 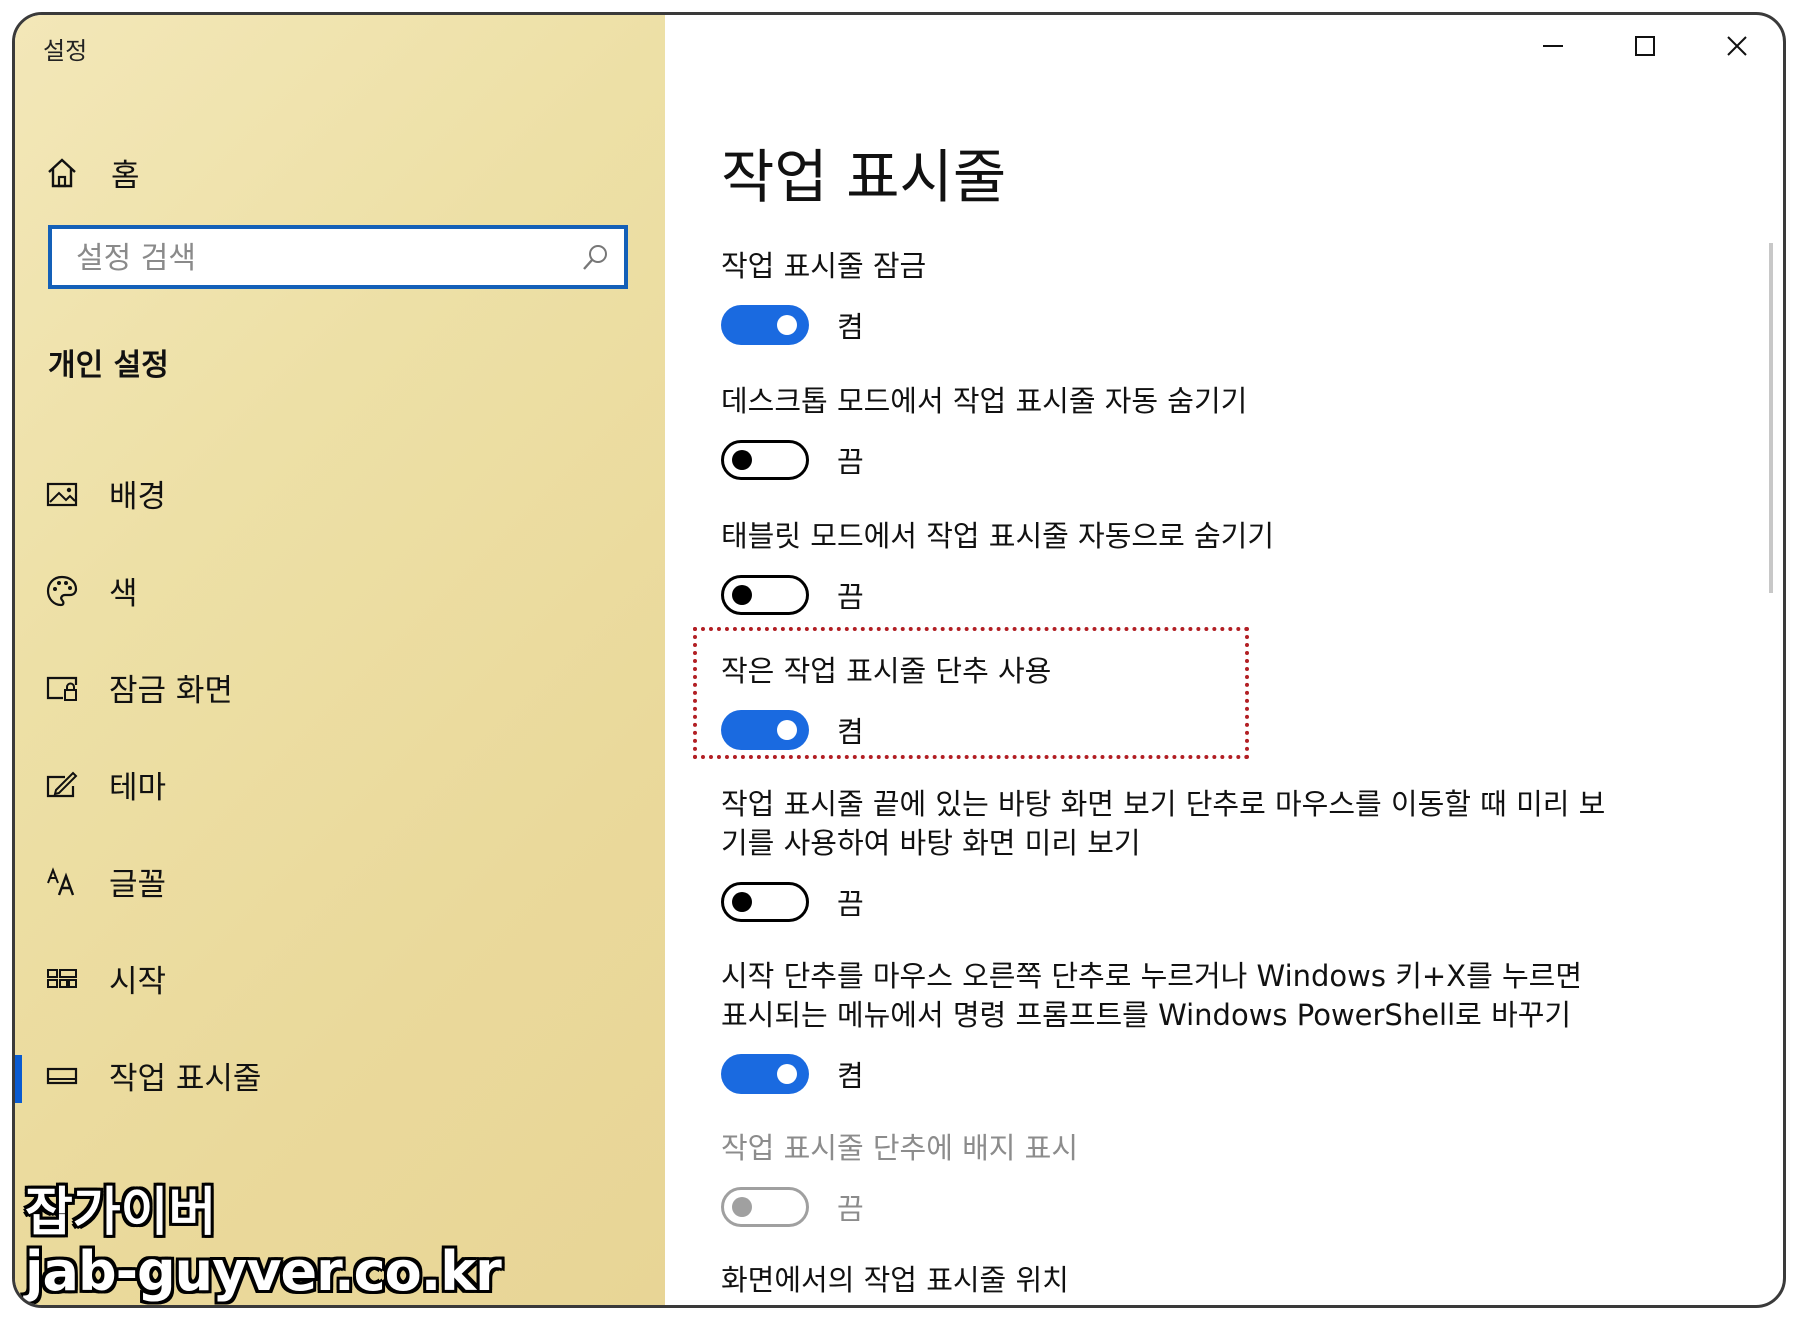 What do you see at coordinates (886, 671) in the screenshot?
I see `setting-label: 작은 작업 표시줄 단추 사용` at bounding box center [886, 671].